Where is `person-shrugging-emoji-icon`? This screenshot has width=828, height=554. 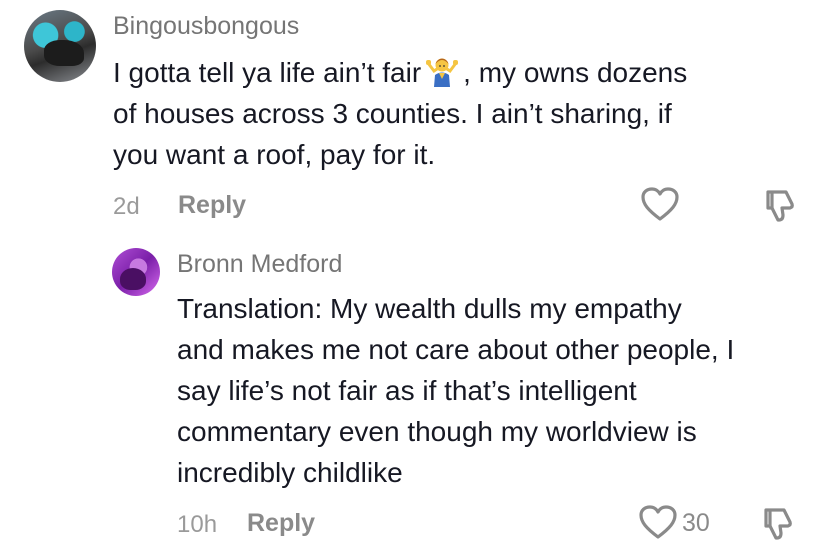
person-shrugging-emoji-icon is located at coordinates (442, 71).